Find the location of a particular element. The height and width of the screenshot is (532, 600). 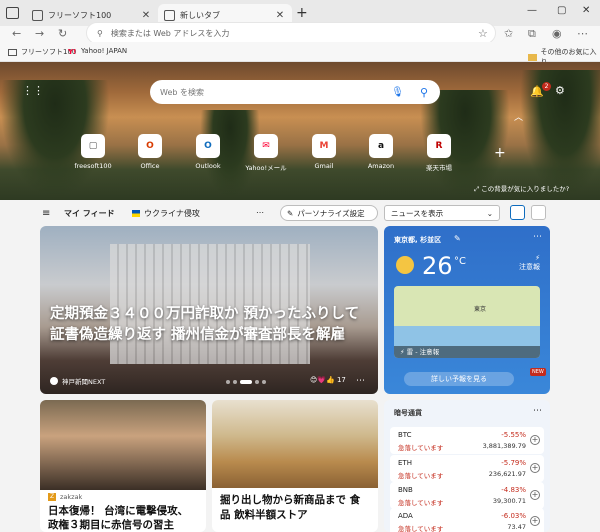

crypto-header: 暗号通貨 is located at coordinates (408, 413).